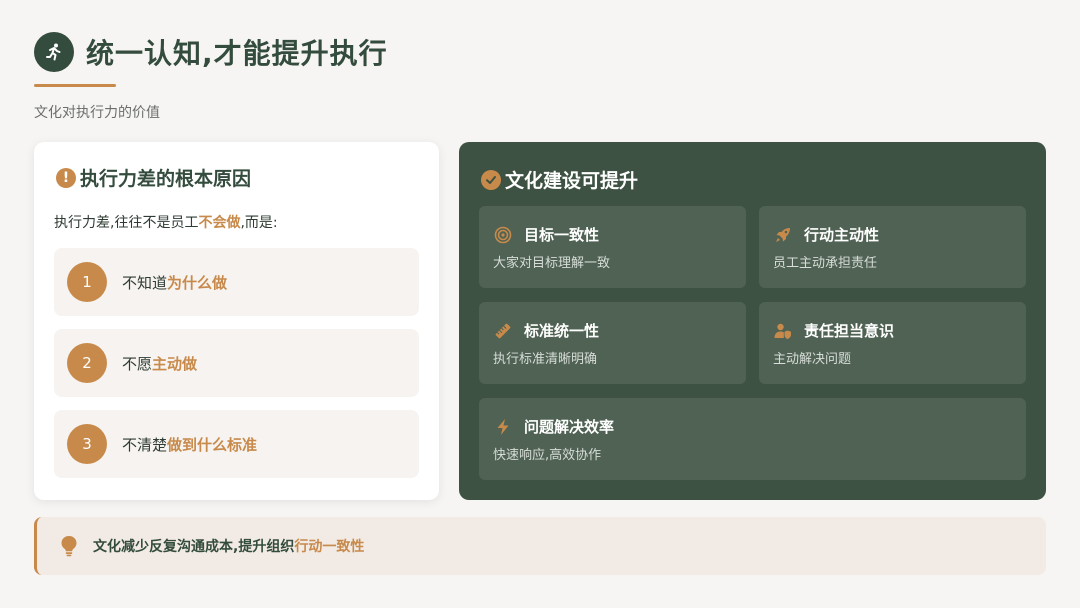 The height and width of the screenshot is (608, 1080). I want to click on reason-highlight: 做到什么标准, so click(212, 444).